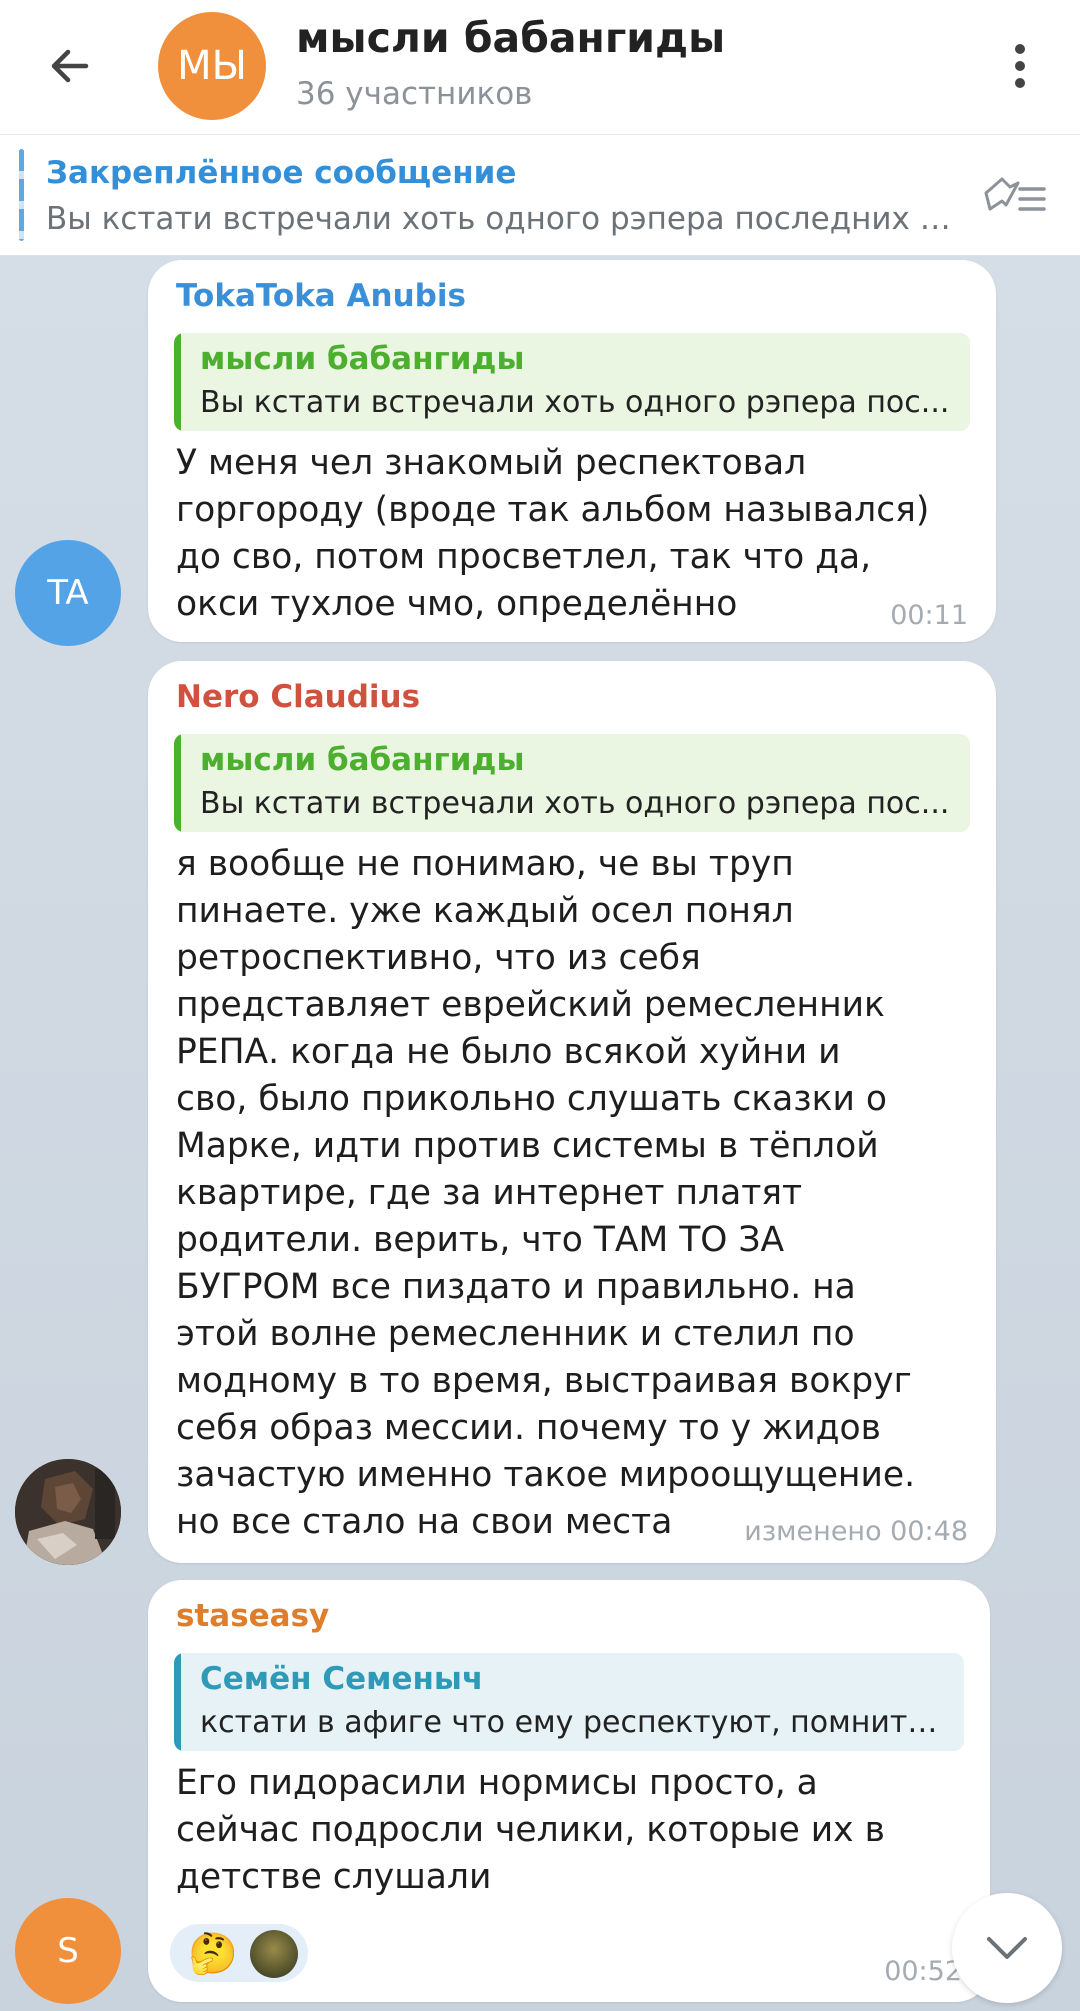  Describe the element at coordinates (274, 1954) in the screenshot. I see `reactor-avatar` at that location.